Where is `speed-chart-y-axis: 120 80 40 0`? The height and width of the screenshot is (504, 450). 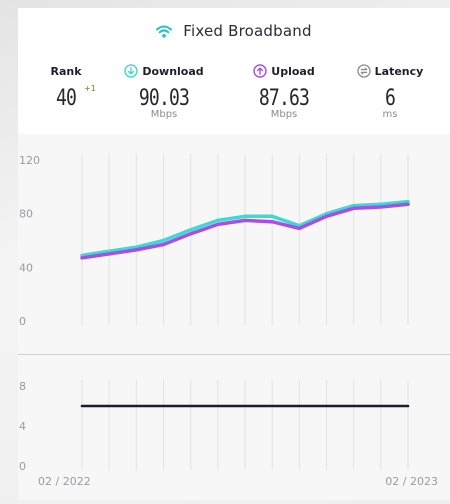
speed-chart-y-axis: 120 80 40 0 is located at coordinates (29, 241).